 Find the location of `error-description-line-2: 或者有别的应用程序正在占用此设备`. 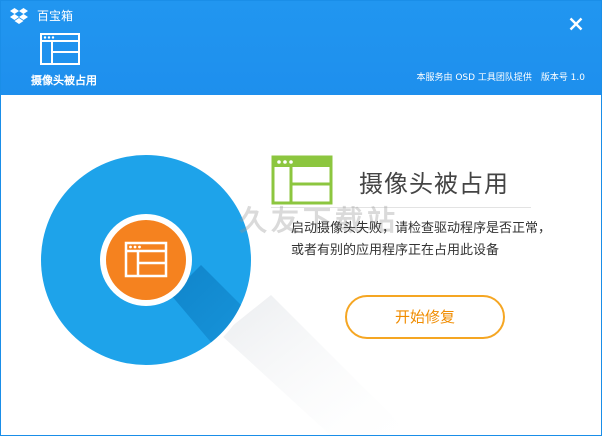

error-description-line-2: 或者有别的应用程序正在占用此设备 is located at coordinates (395, 250).